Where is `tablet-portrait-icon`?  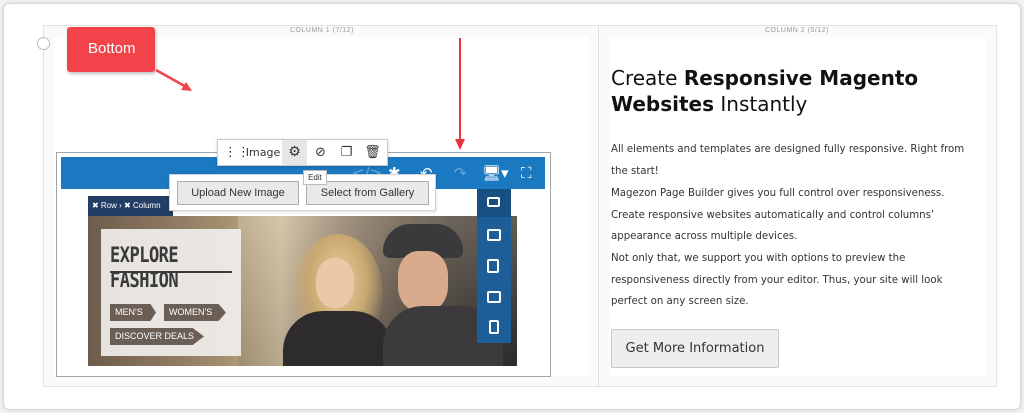 tablet-portrait-icon is located at coordinates (494, 297).